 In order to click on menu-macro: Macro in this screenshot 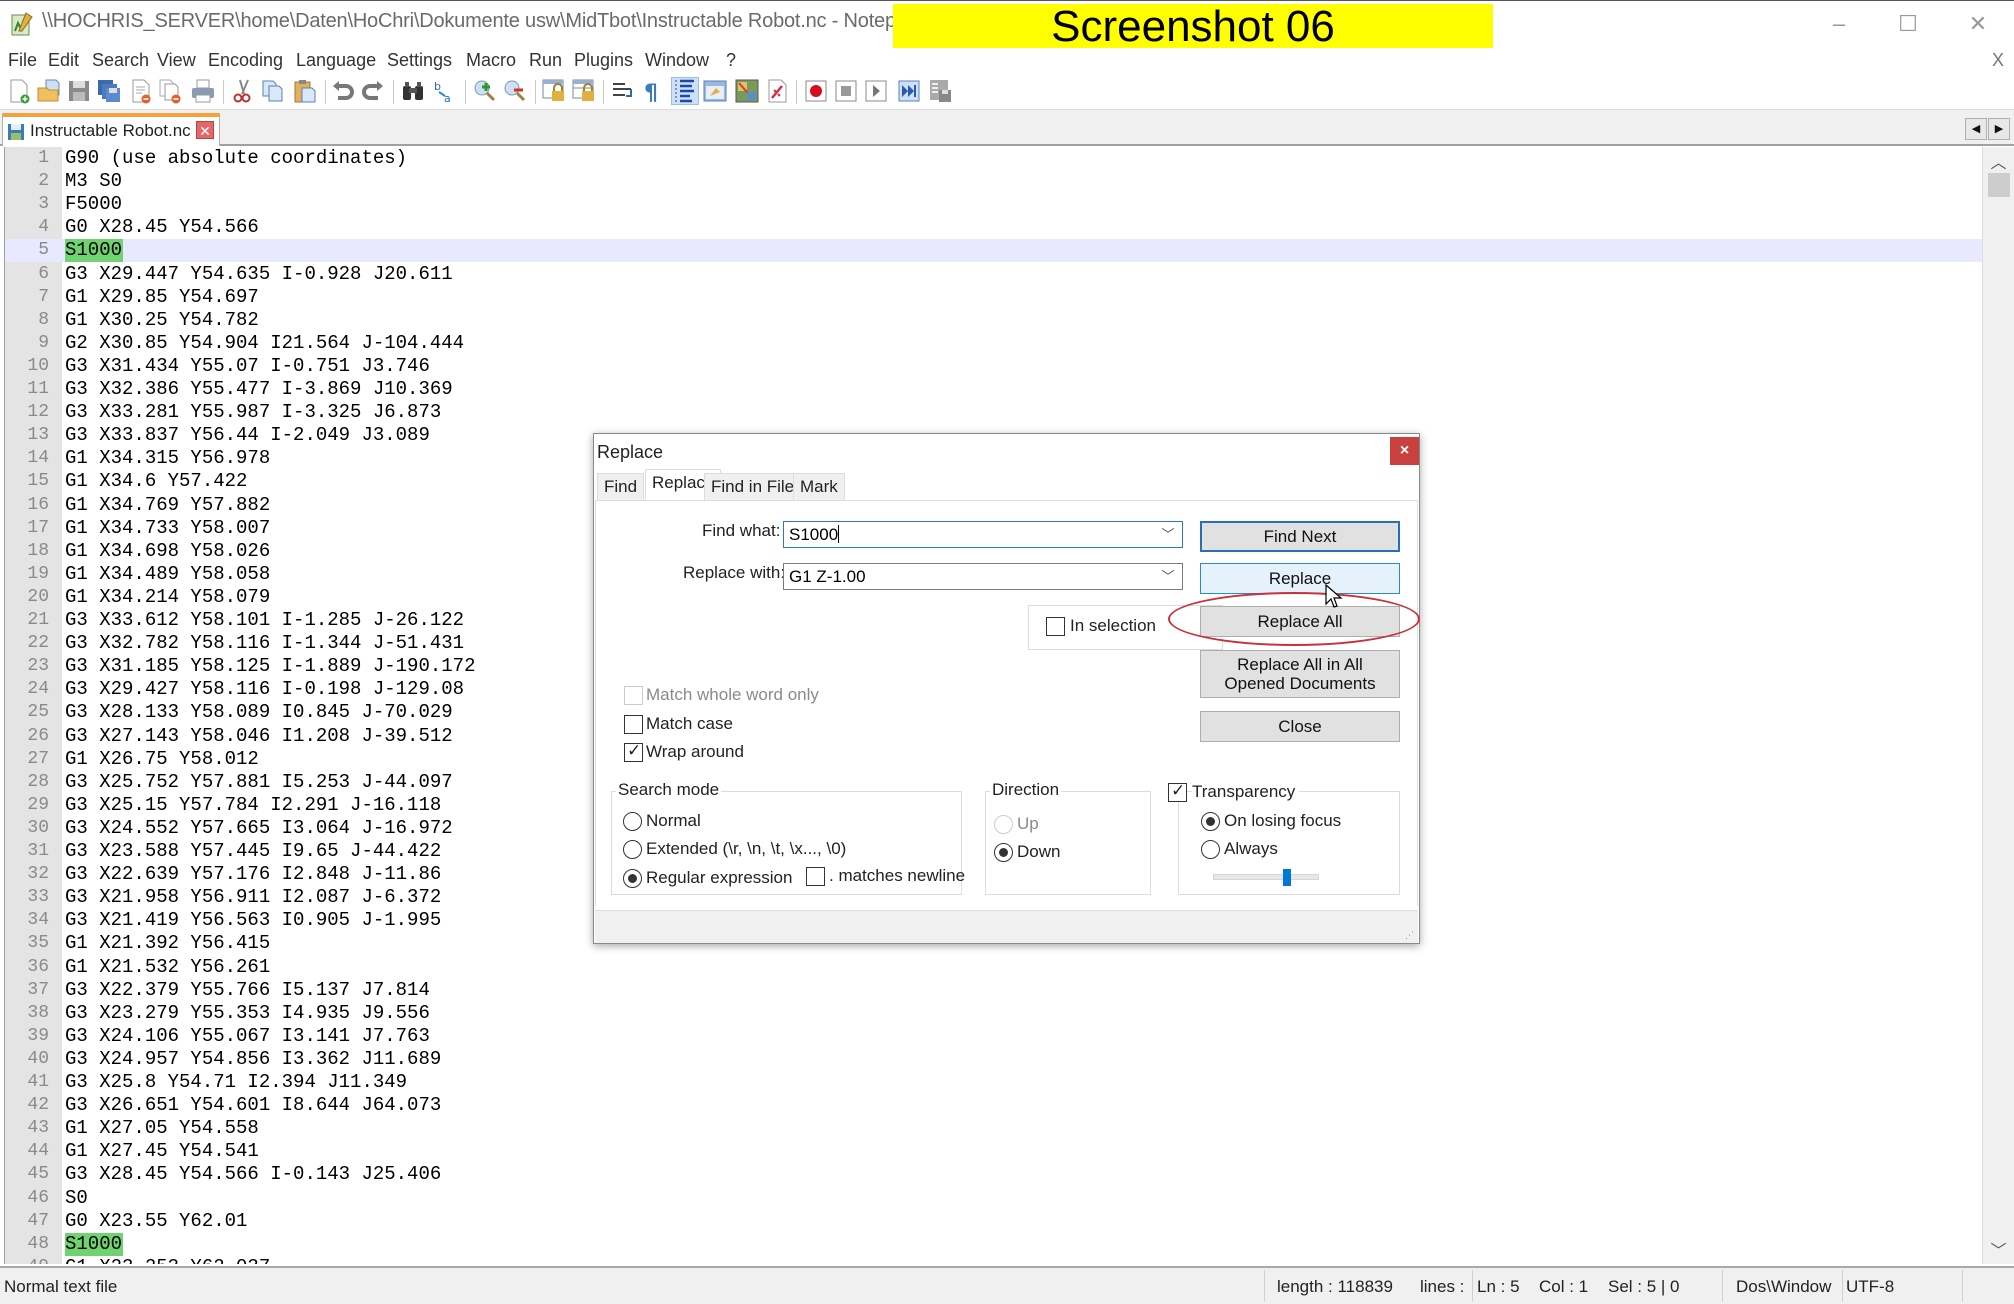, I will do `click(491, 60)`.